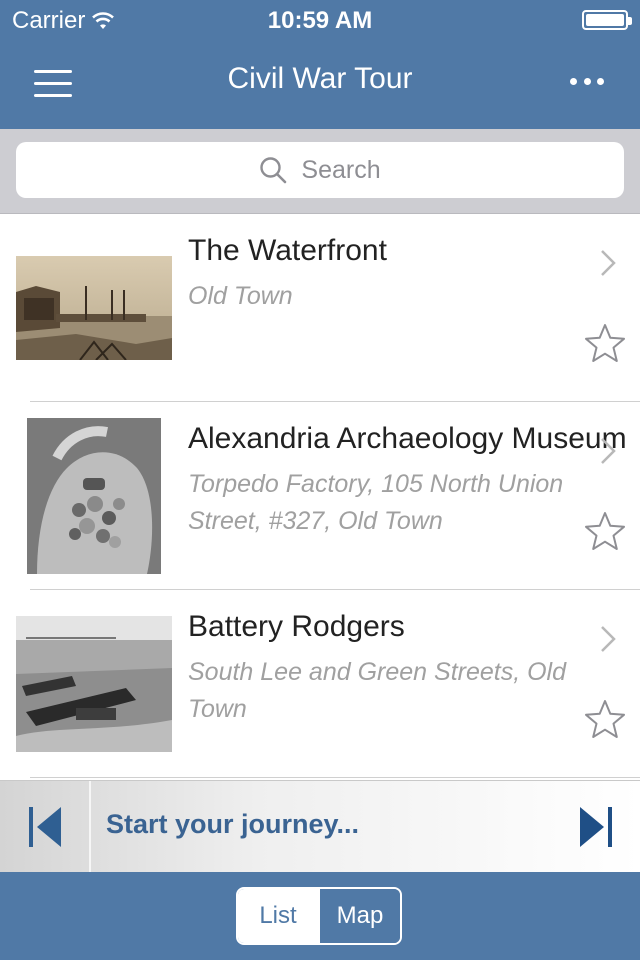 The image size is (640, 960). I want to click on map-view-tab: Map, so click(359, 916).